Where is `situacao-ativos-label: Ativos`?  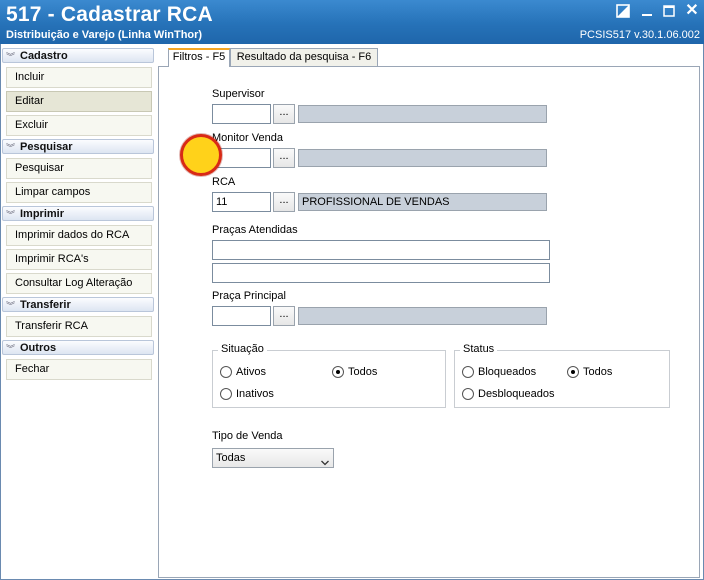
situacao-ativos-label: Ativos is located at coordinates (251, 372).